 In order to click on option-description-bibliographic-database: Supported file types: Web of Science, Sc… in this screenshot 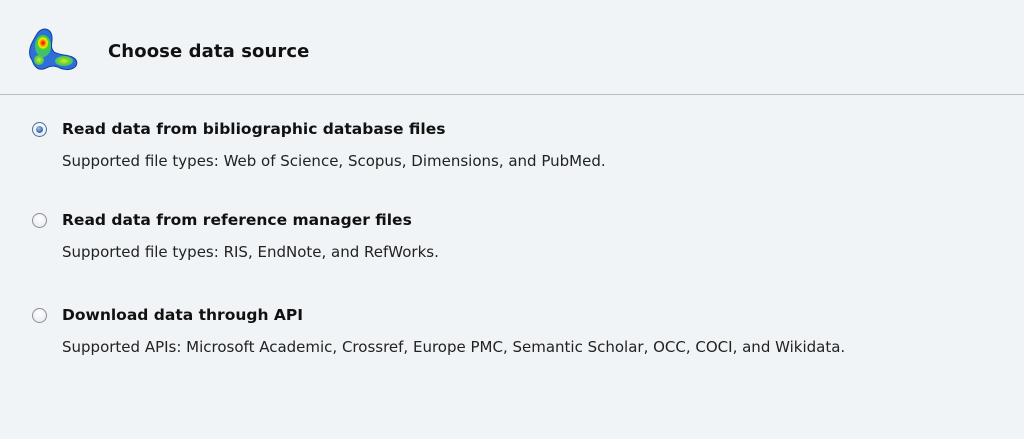, I will do `click(334, 161)`.